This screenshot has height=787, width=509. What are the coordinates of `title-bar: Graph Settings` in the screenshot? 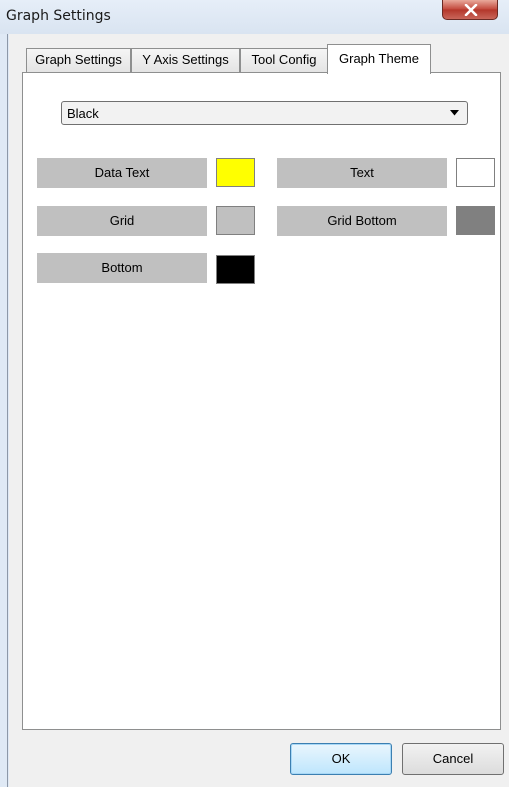 It's located at (254, 17).